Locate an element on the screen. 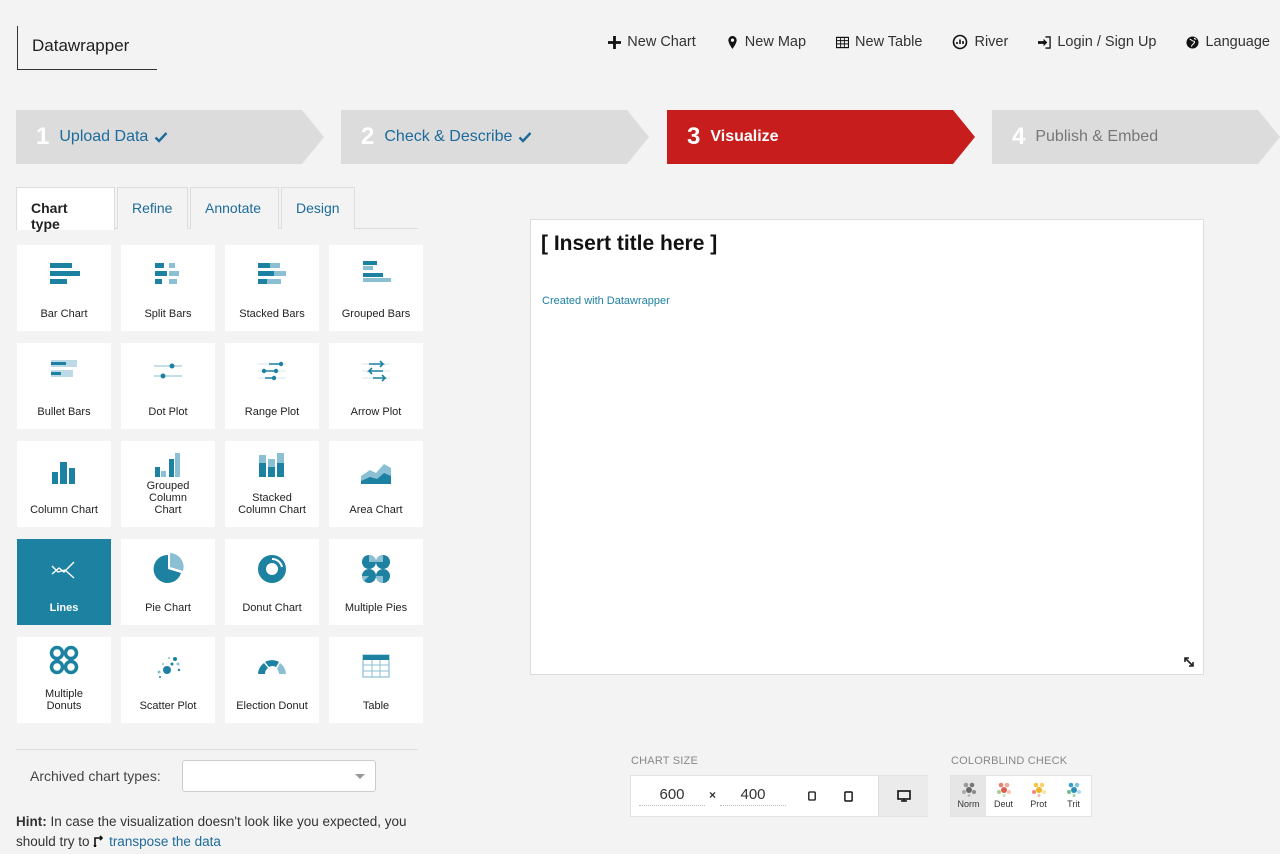 The image size is (1280, 854). nav-language: Language is located at coordinates (1228, 42).